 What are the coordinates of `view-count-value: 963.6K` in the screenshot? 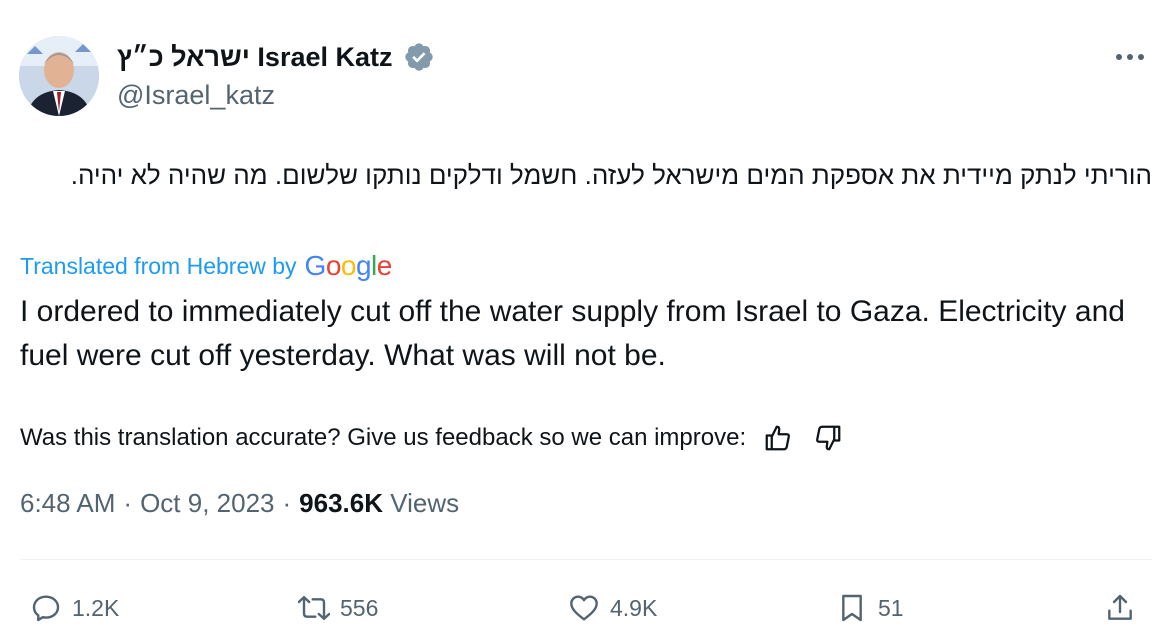 It's located at (341, 503).